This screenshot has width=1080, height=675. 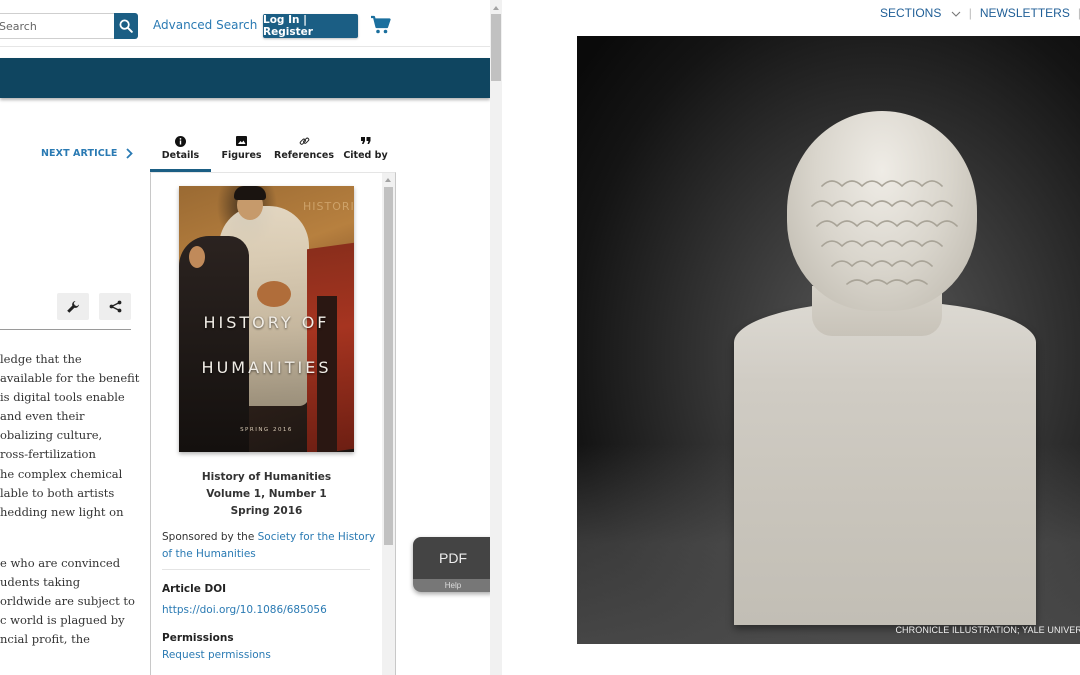 I want to click on cover-figure-hat, so click(x=250, y=193).